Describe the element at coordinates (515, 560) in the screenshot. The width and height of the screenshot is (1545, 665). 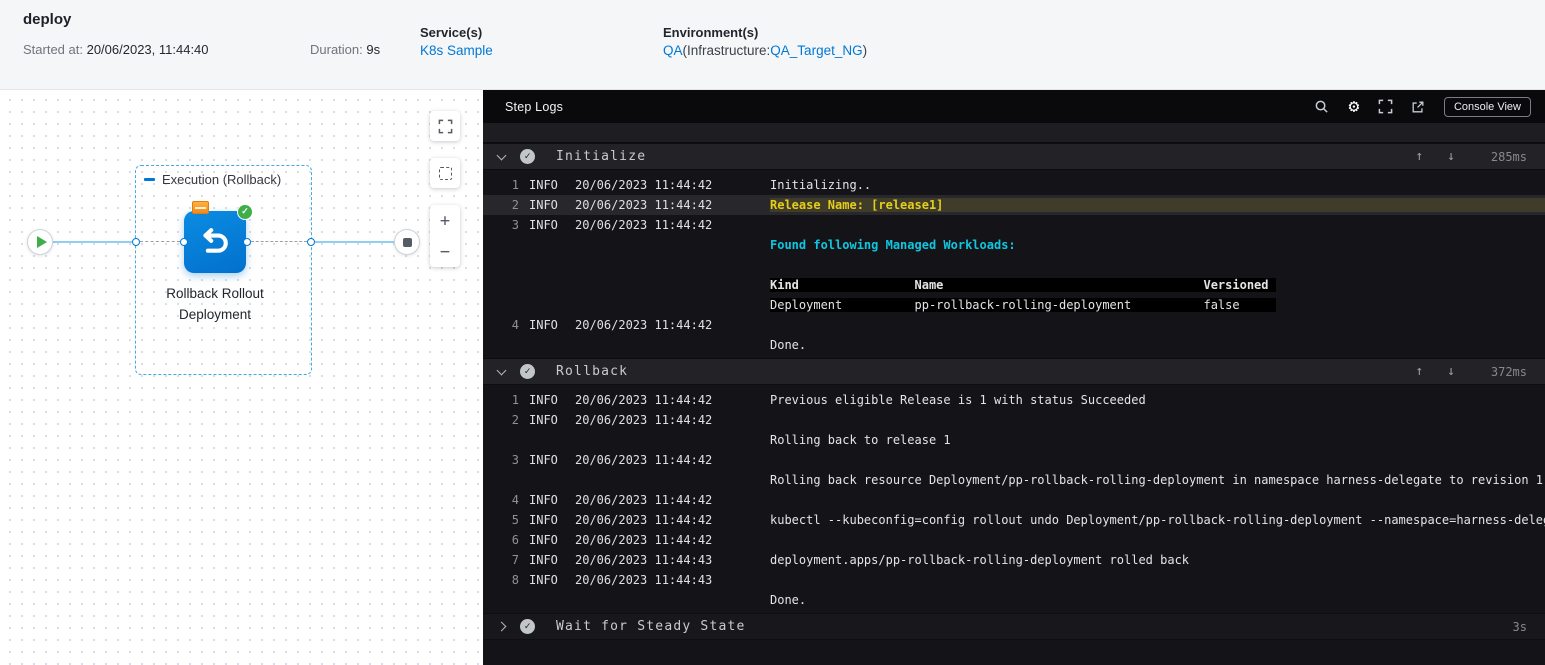
I see `log-line-number: 7` at that location.